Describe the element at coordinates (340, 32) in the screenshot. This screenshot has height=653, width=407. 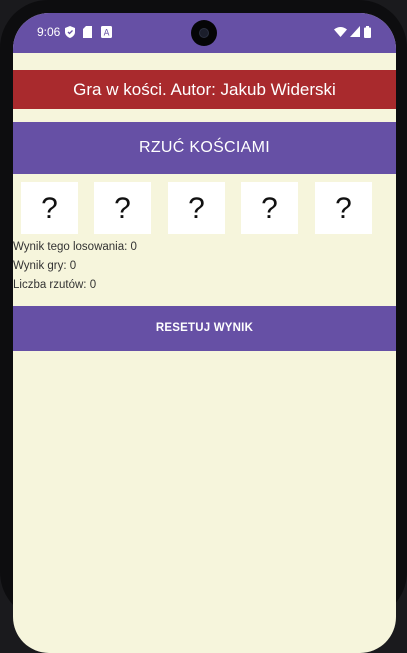
I see `wifi-icon` at that location.